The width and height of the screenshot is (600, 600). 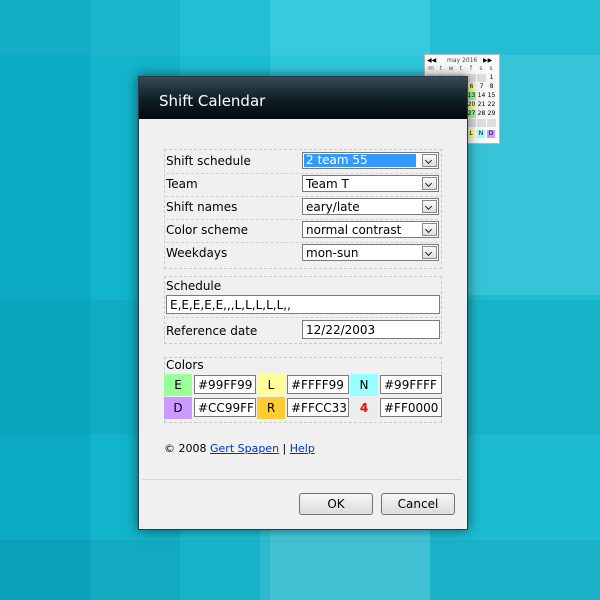 I want to click on color-hex-input-l: #FFFF99, so click(x=318, y=384).